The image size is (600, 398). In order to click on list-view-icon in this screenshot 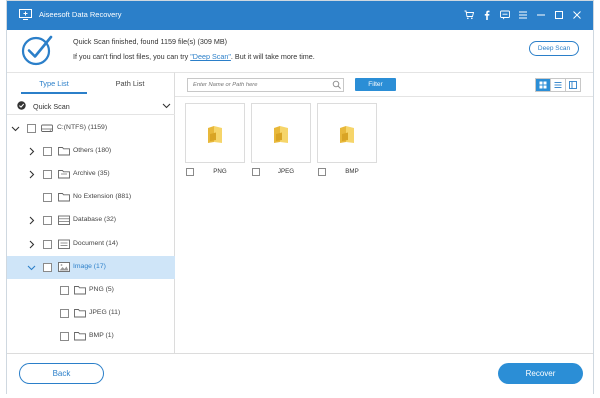, I will do `click(558, 85)`.